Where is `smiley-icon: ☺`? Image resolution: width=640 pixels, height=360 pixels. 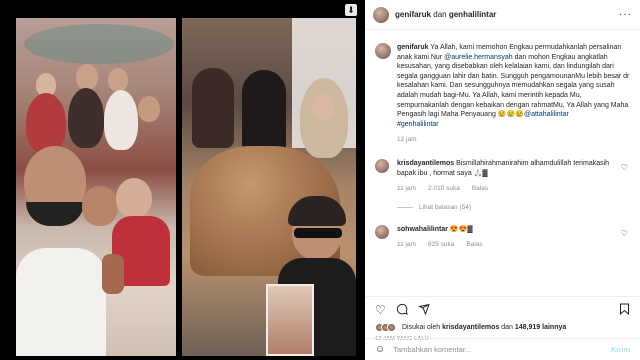
smiley-icon: ☺ is located at coordinates (380, 349).